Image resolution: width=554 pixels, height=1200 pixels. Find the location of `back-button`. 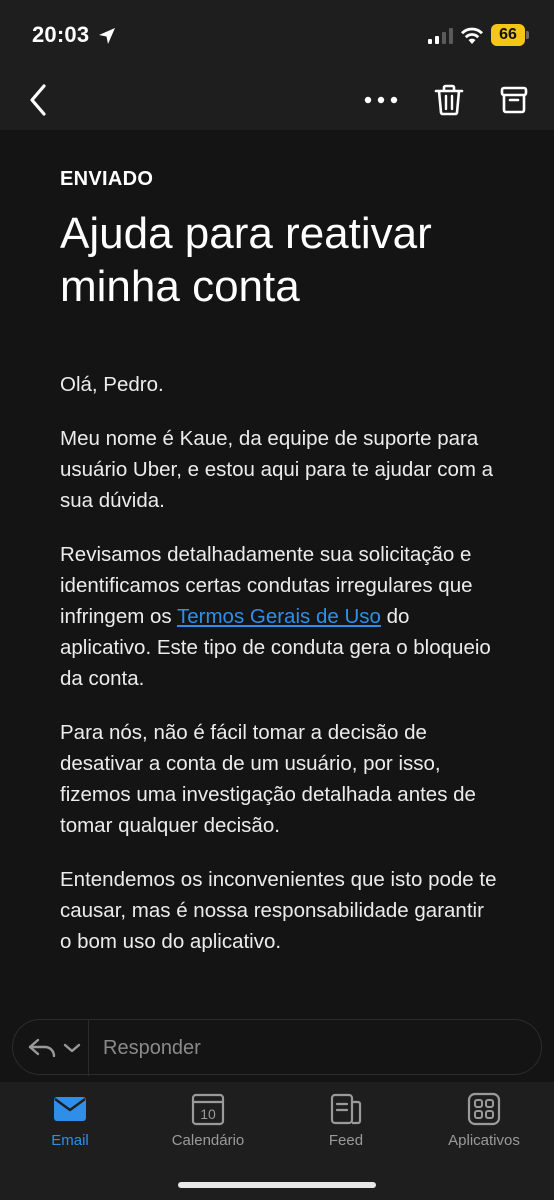

back-button is located at coordinates (38, 100).